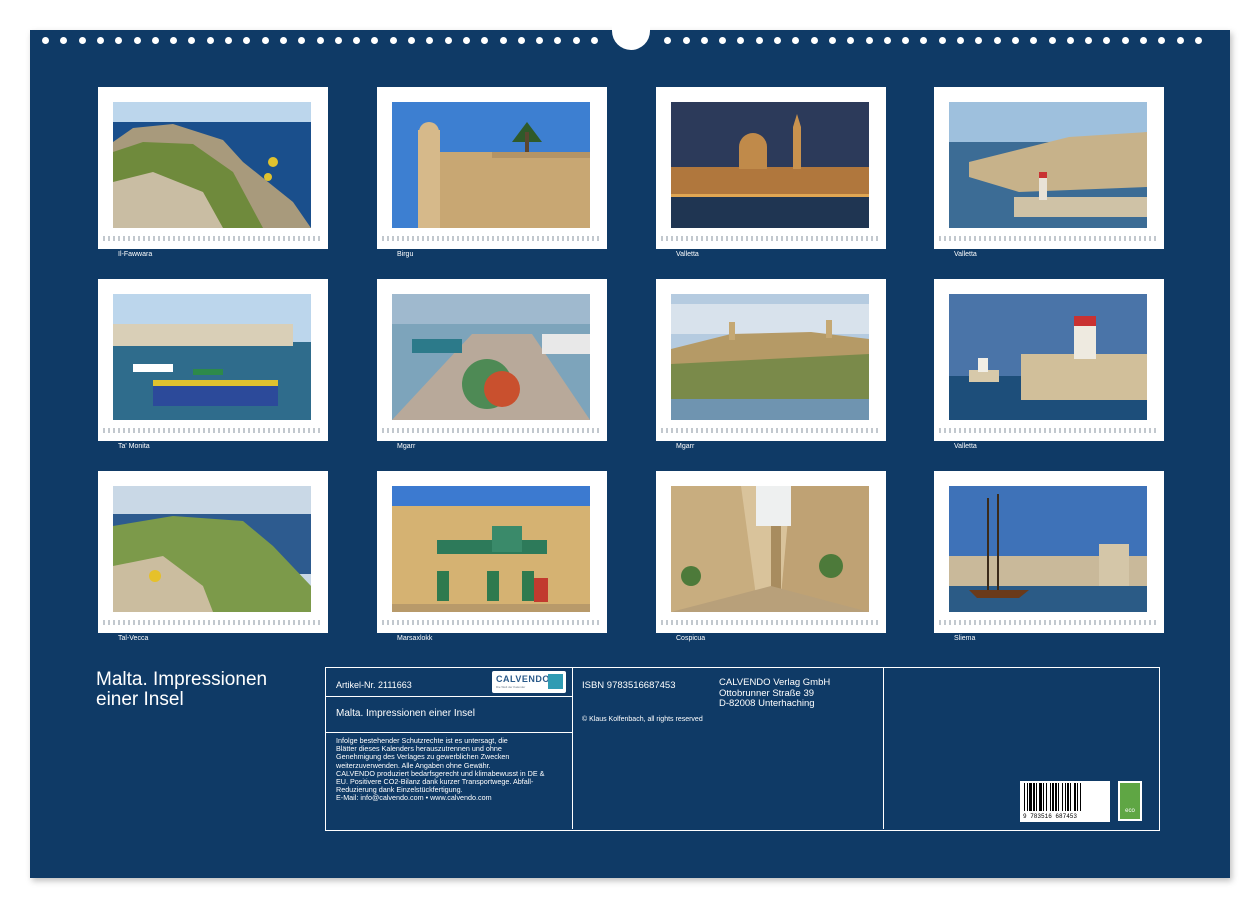  I want to click on photo-lighthouse, so click(1048, 357).